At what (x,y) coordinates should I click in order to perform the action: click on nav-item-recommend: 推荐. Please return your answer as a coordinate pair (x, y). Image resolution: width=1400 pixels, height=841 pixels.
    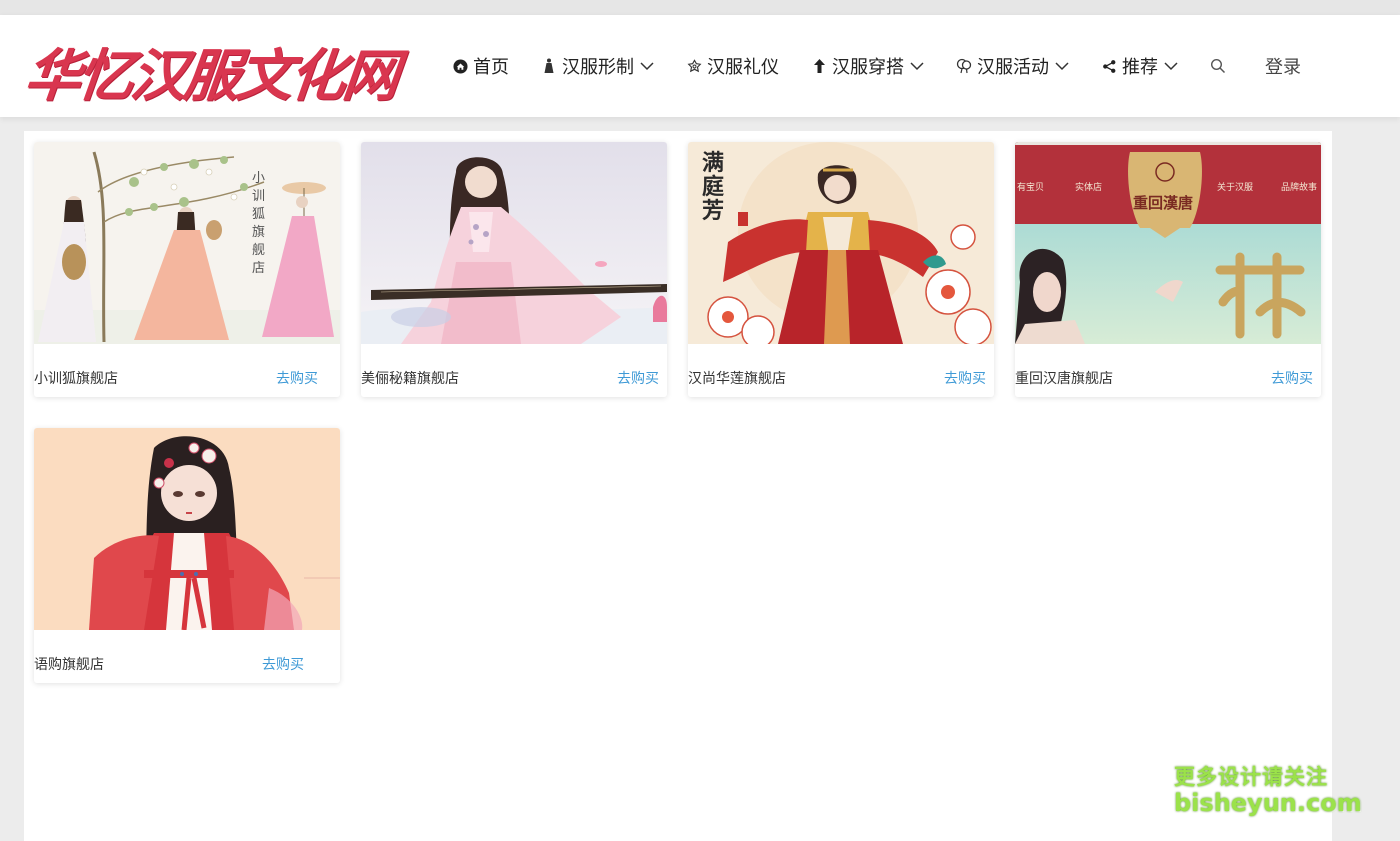
    Looking at the image, I should click on (1139, 66).